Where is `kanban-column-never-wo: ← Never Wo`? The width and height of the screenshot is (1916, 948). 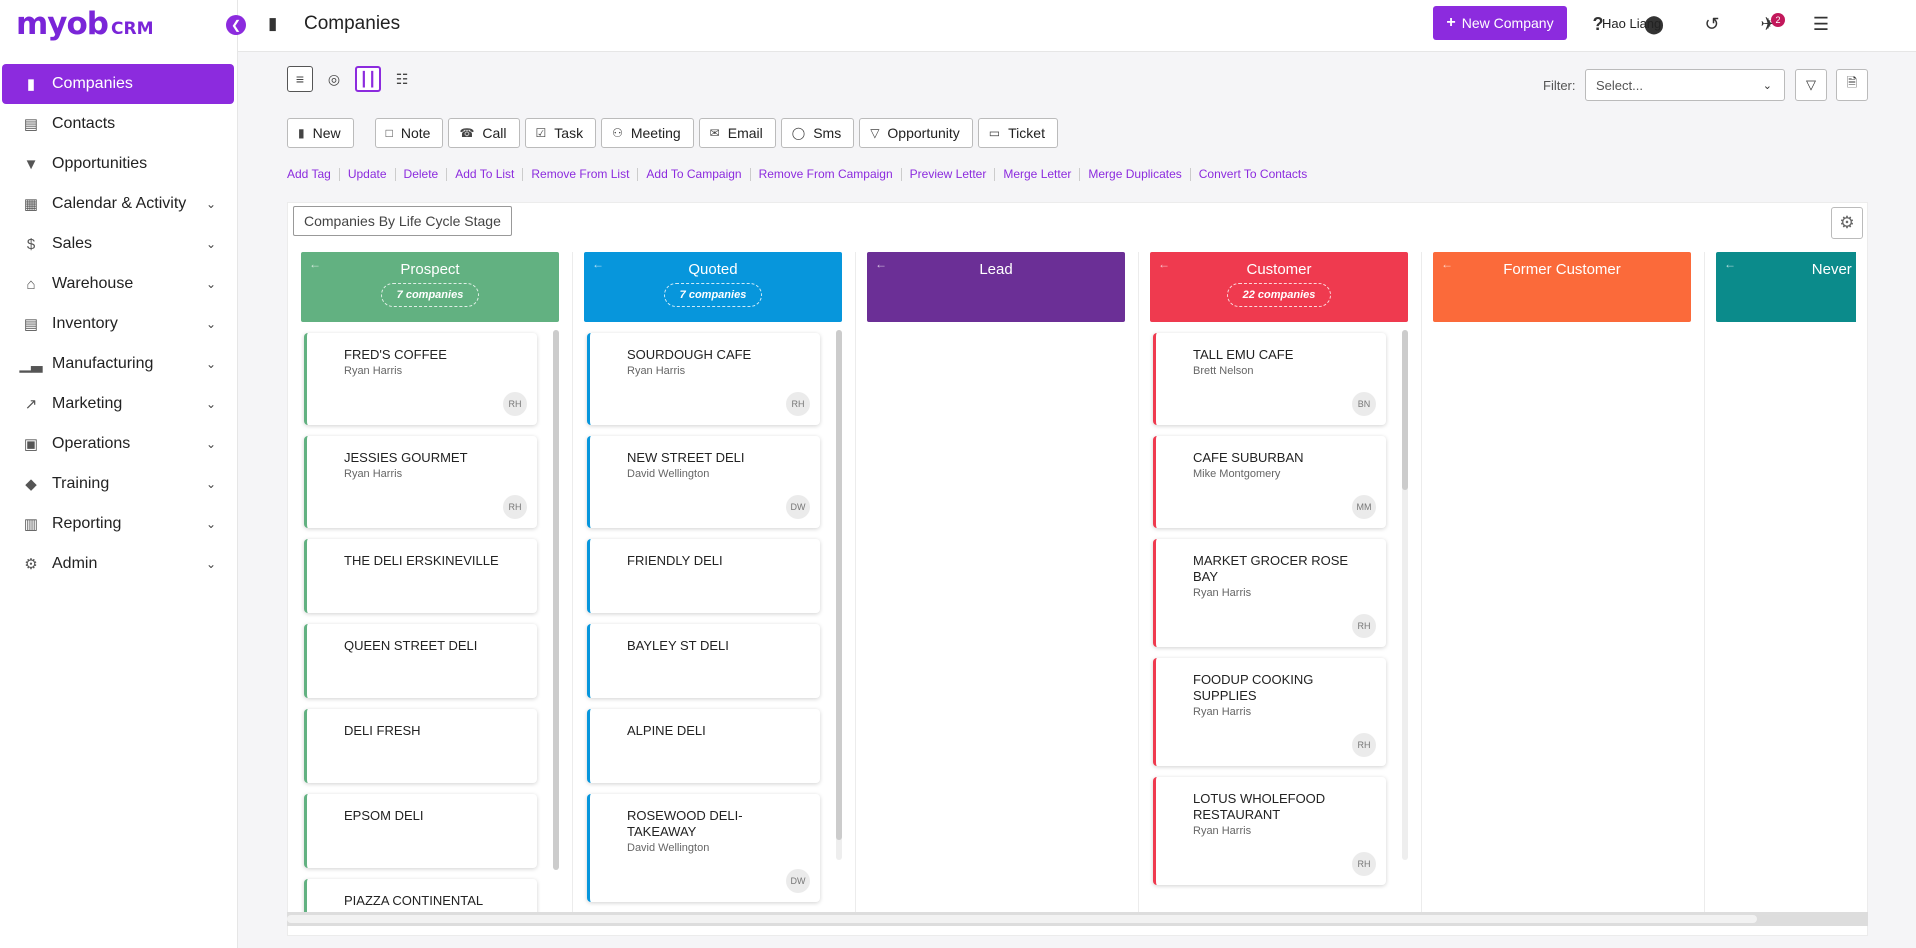
kanban-column-never-wo: ← Never Wo is located at coordinates (1786, 584).